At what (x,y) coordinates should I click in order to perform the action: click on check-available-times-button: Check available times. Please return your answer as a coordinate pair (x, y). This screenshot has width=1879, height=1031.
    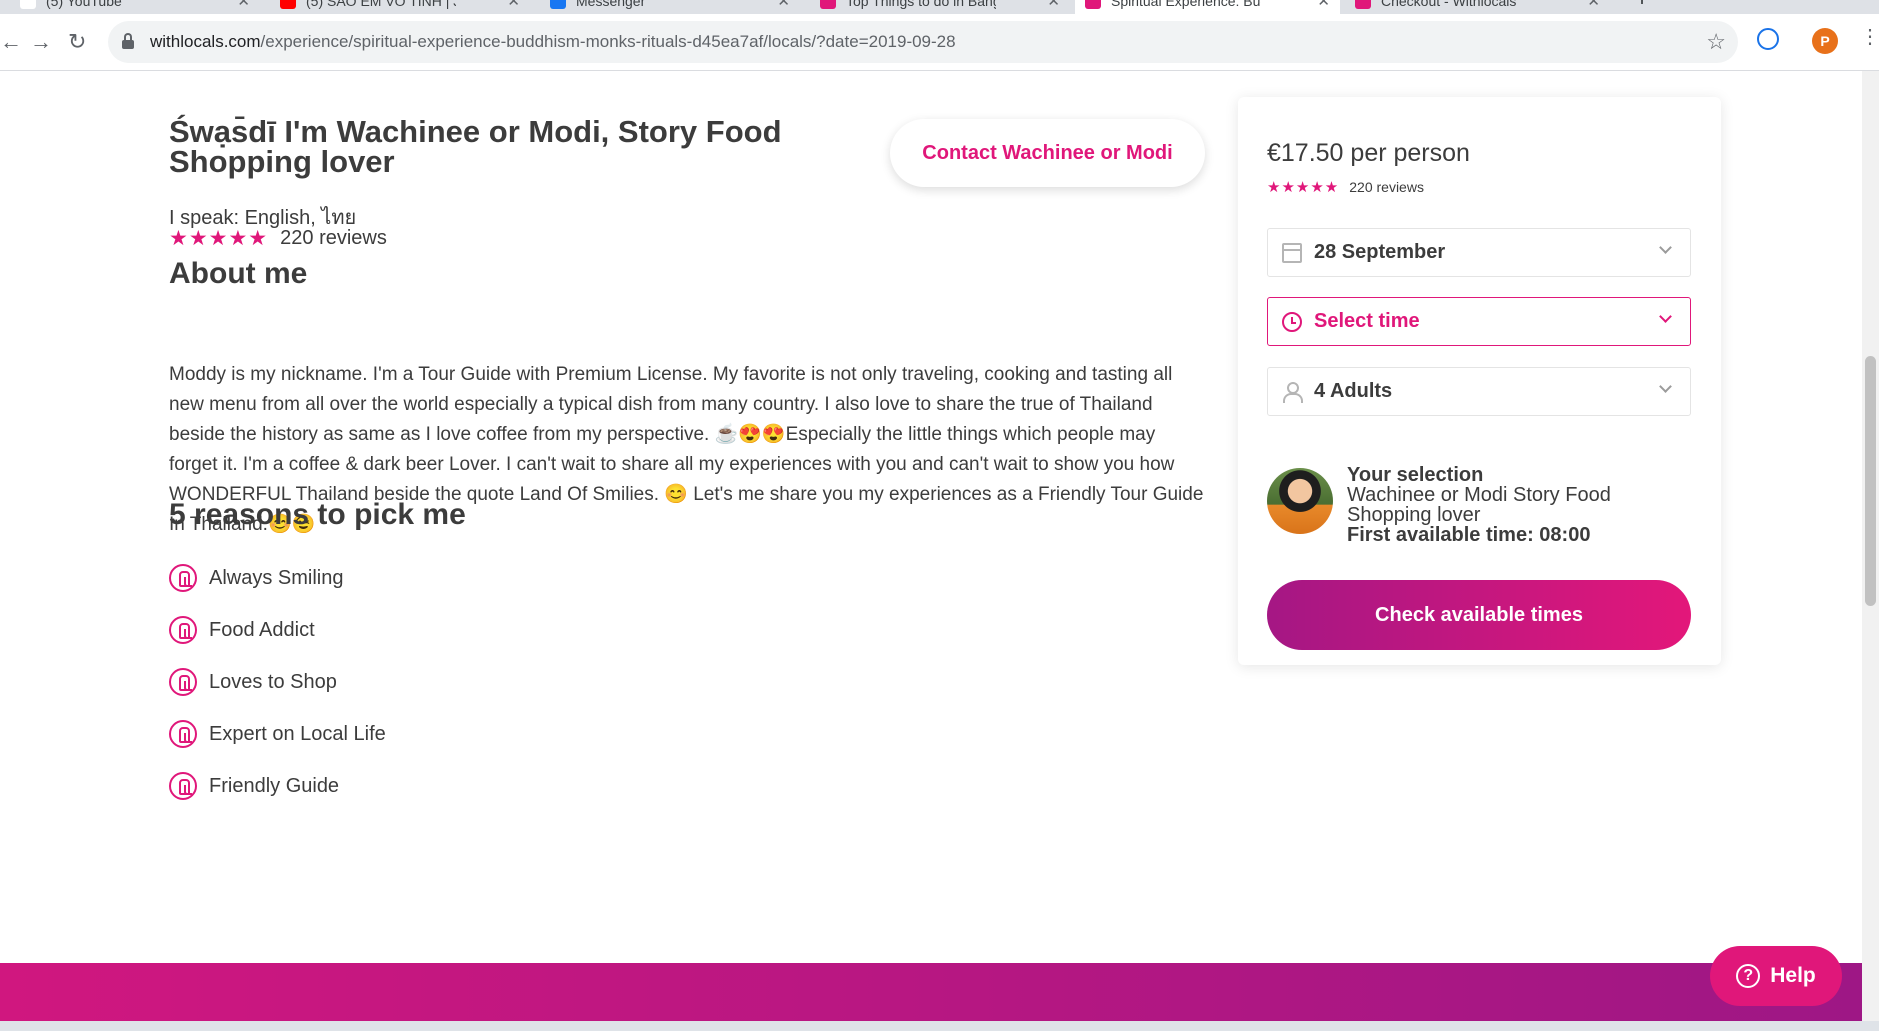
    Looking at the image, I should click on (1479, 615).